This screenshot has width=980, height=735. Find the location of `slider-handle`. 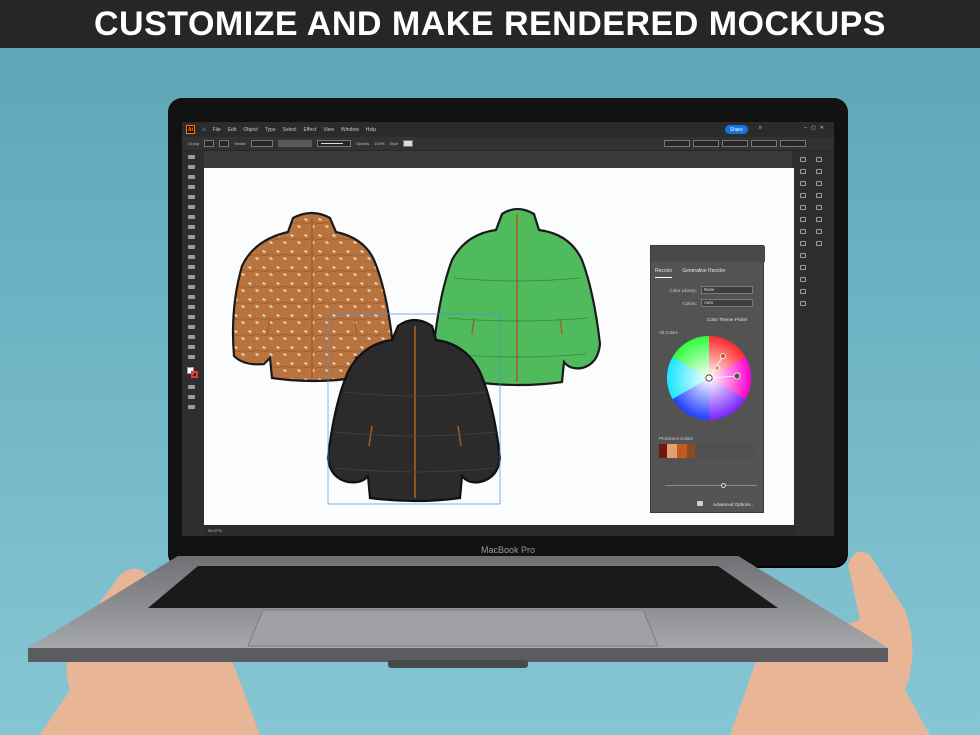

slider-handle is located at coordinates (723, 485).